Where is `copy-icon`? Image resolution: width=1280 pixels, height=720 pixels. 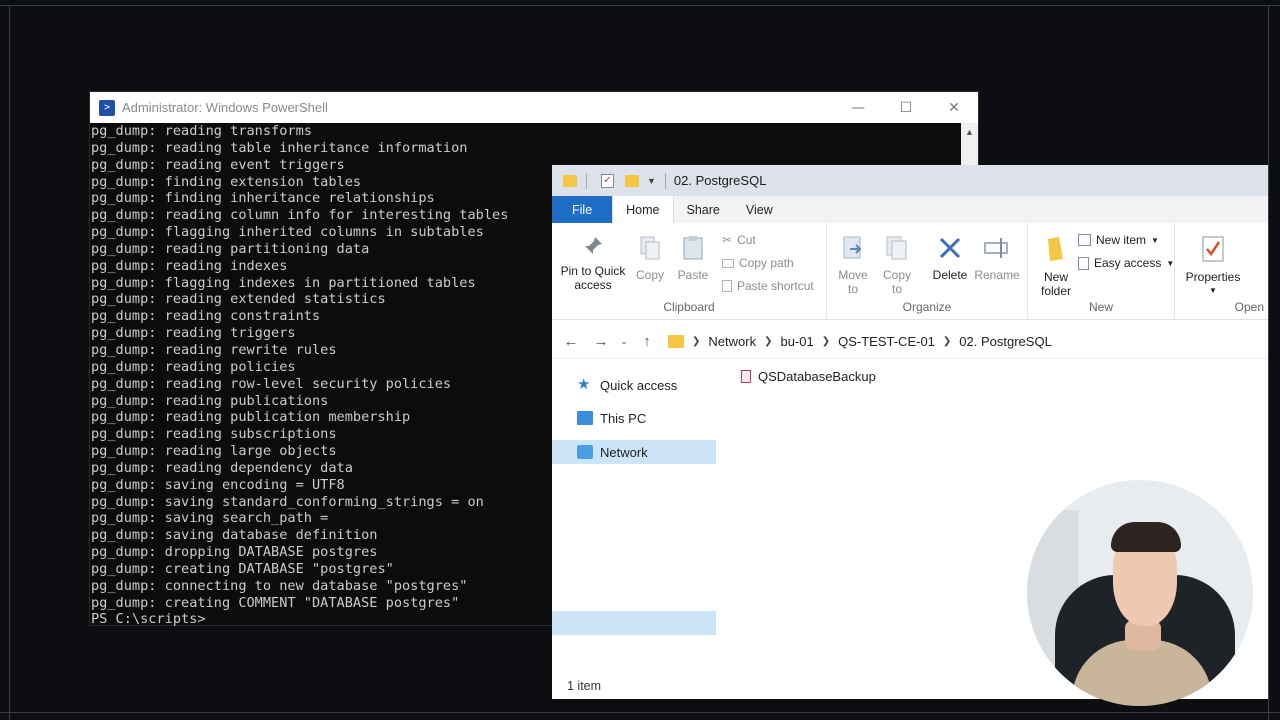
copy-icon is located at coordinates (650, 248).